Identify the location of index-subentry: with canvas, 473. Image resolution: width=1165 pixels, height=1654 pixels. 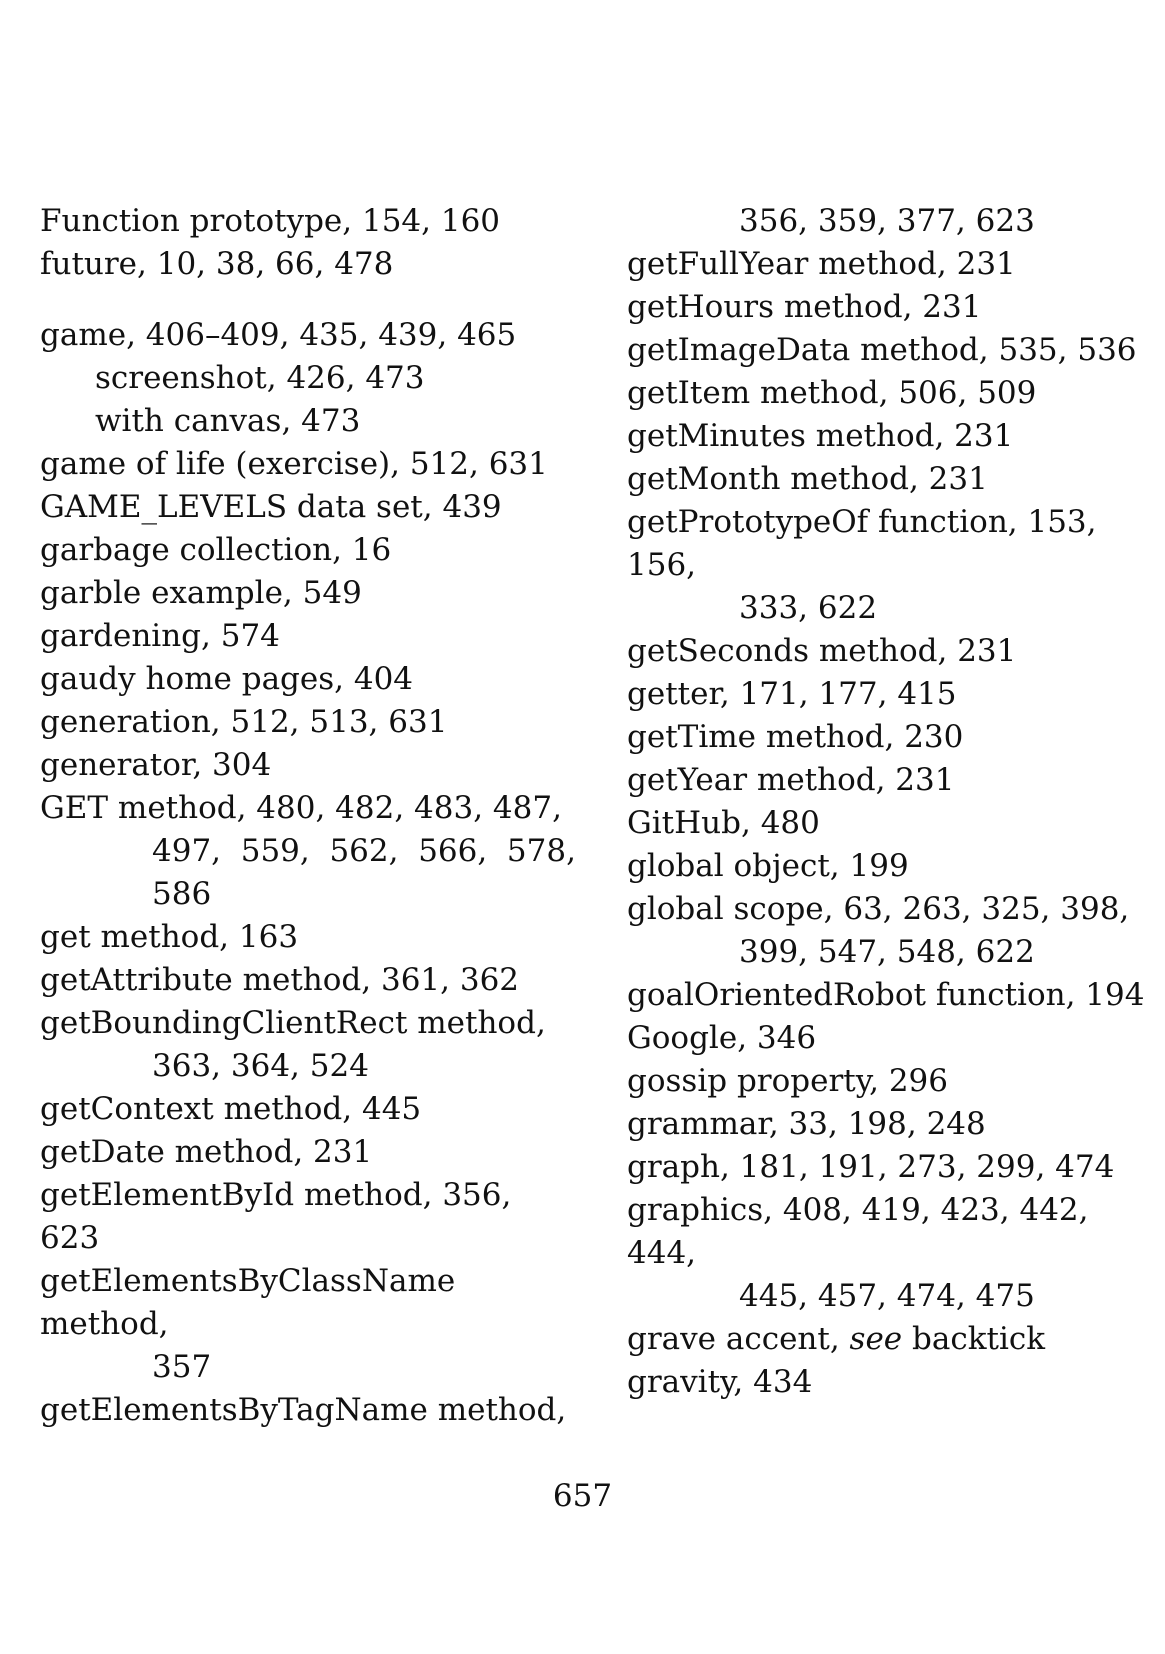
(228, 421).